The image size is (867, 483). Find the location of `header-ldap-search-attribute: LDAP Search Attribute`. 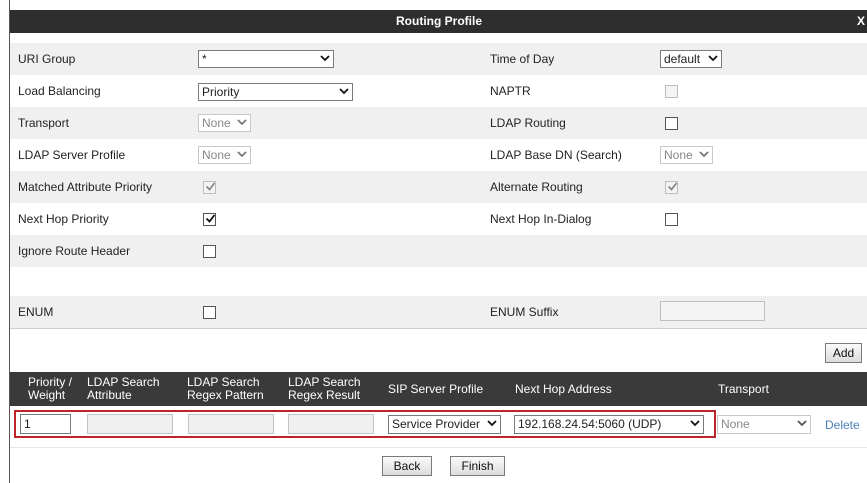

header-ldap-search-attribute: LDAP Search Attribute is located at coordinates (123, 389).